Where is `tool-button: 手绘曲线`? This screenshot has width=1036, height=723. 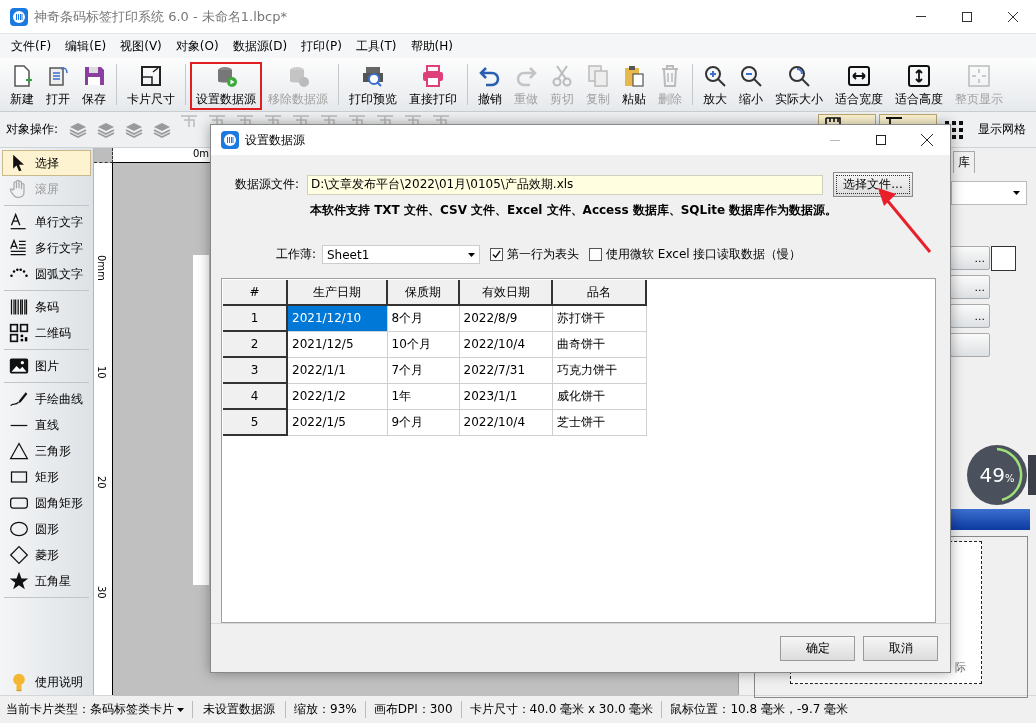 tool-button: 手绘曲线 is located at coordinates (46, 399).